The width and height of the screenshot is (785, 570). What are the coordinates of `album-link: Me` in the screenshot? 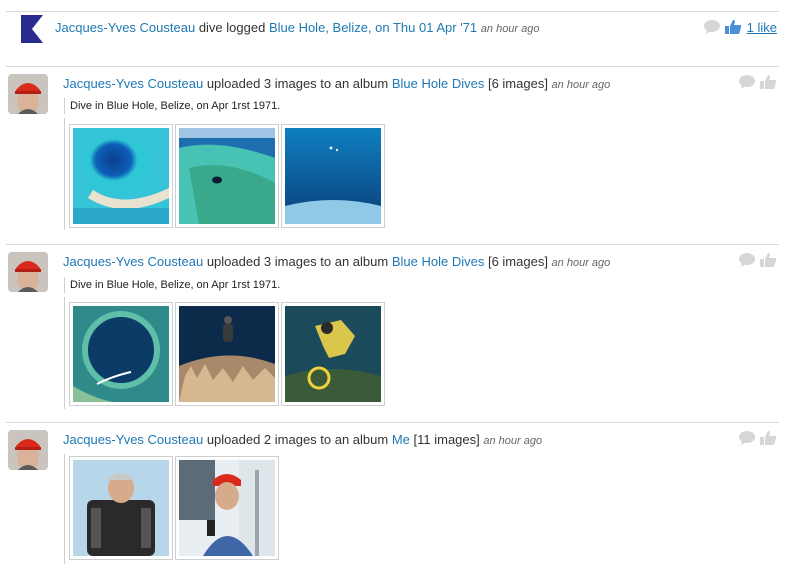 It's located at (401, 439).